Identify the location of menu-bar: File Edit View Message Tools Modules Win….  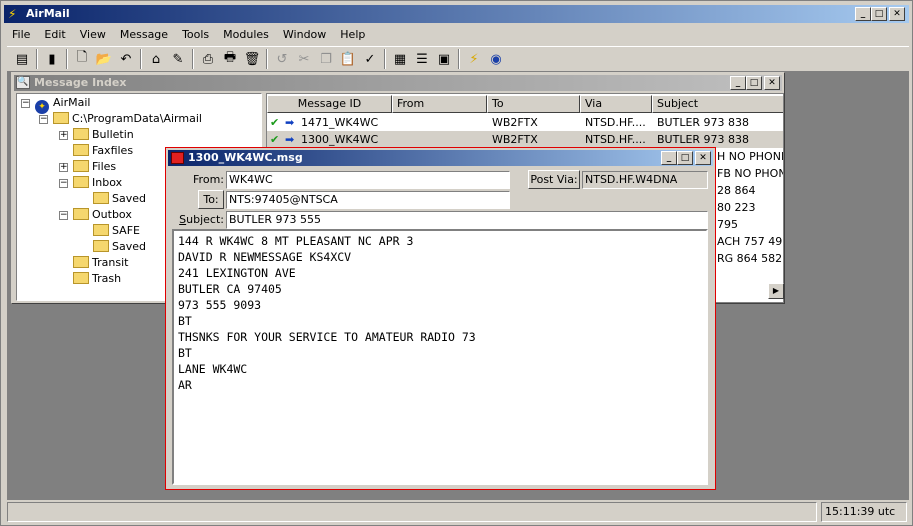
(187, 35).